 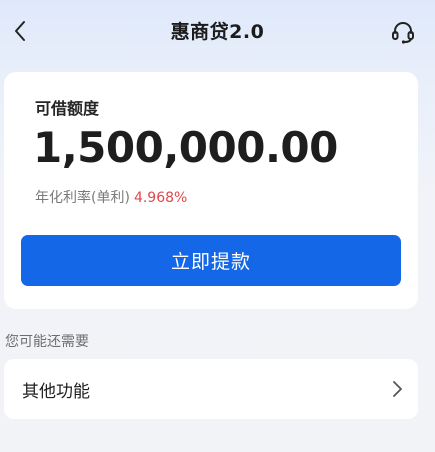 What do you see at coordinates (160, 198) in the screenshot?
I see `interest-rate-value: 4.968%` at bounding box center [160, 198].